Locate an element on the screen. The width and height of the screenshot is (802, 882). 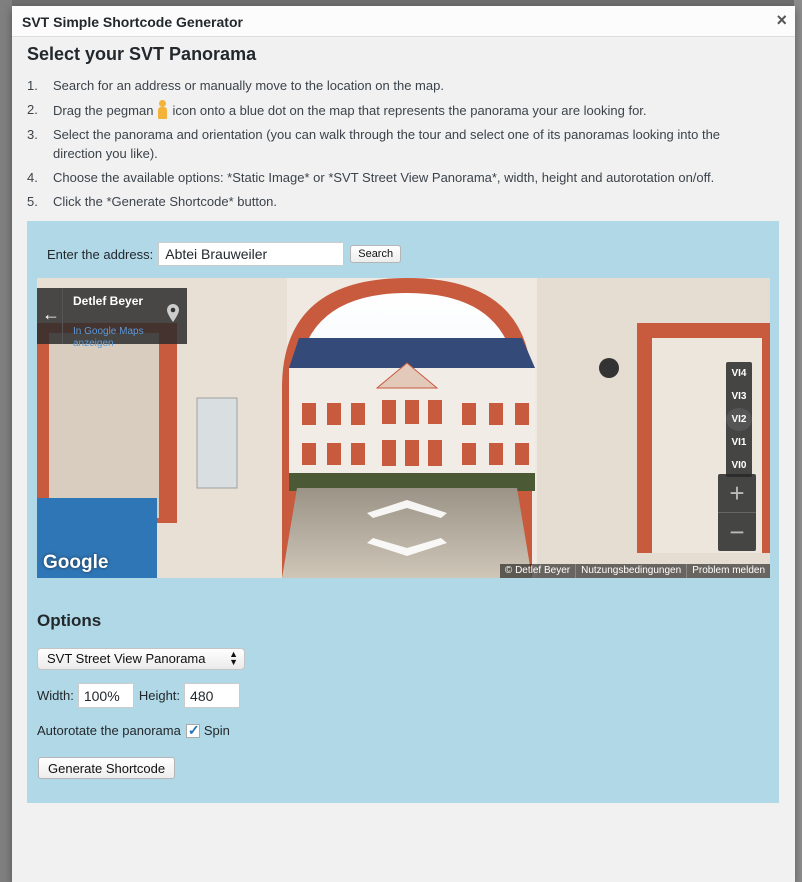
spin-label: Spin is located at coordinates (216, 730).